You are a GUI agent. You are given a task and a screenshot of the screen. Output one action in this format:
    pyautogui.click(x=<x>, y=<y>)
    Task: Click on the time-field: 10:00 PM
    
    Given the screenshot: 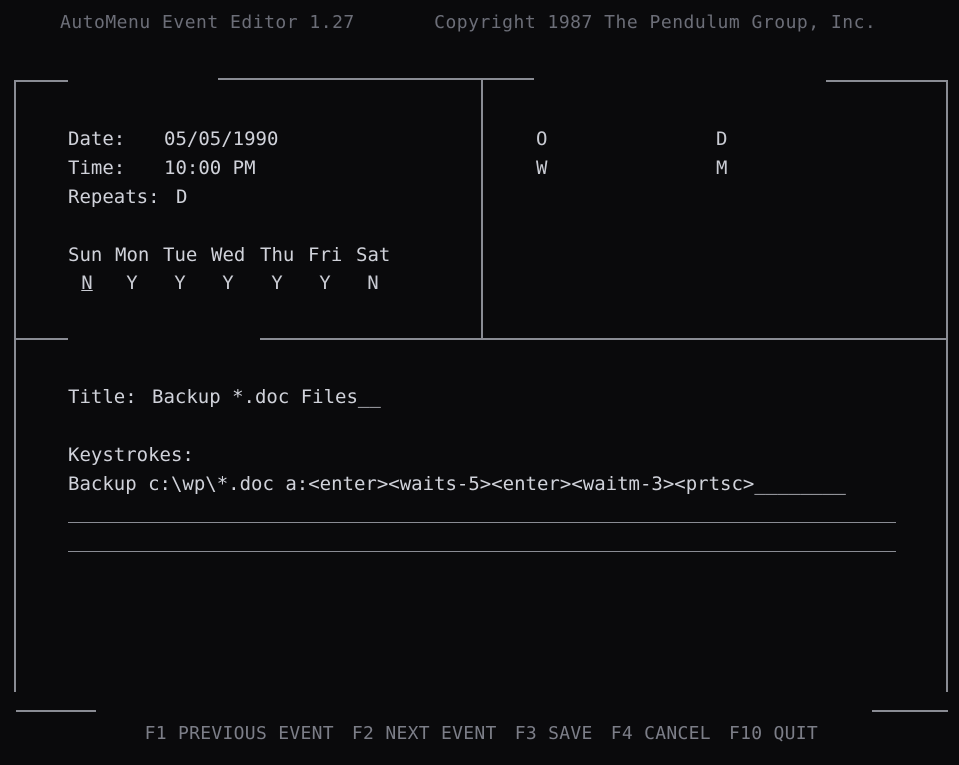 What is the action you would take?
    pyautogui.click(x=210, y=168)
    